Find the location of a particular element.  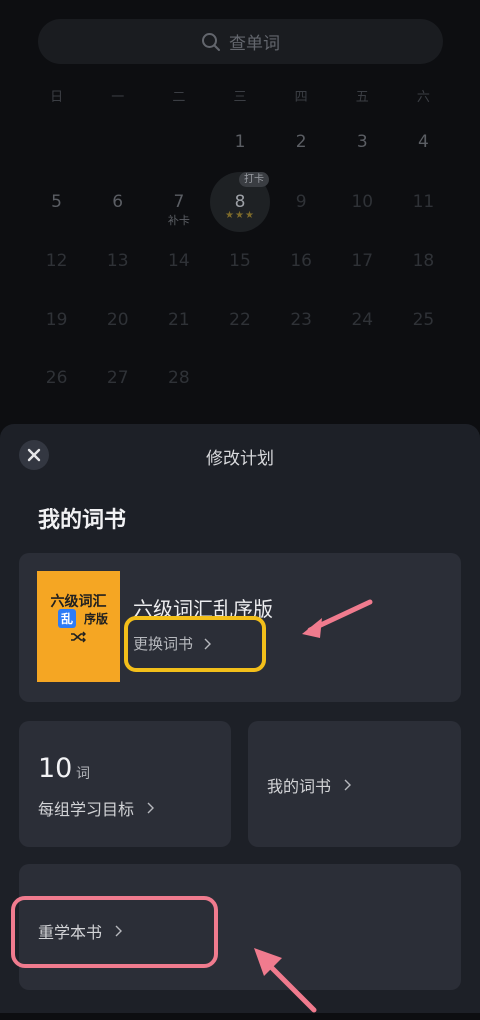

calendar-day: 11 is located at coordinates (423, 202).